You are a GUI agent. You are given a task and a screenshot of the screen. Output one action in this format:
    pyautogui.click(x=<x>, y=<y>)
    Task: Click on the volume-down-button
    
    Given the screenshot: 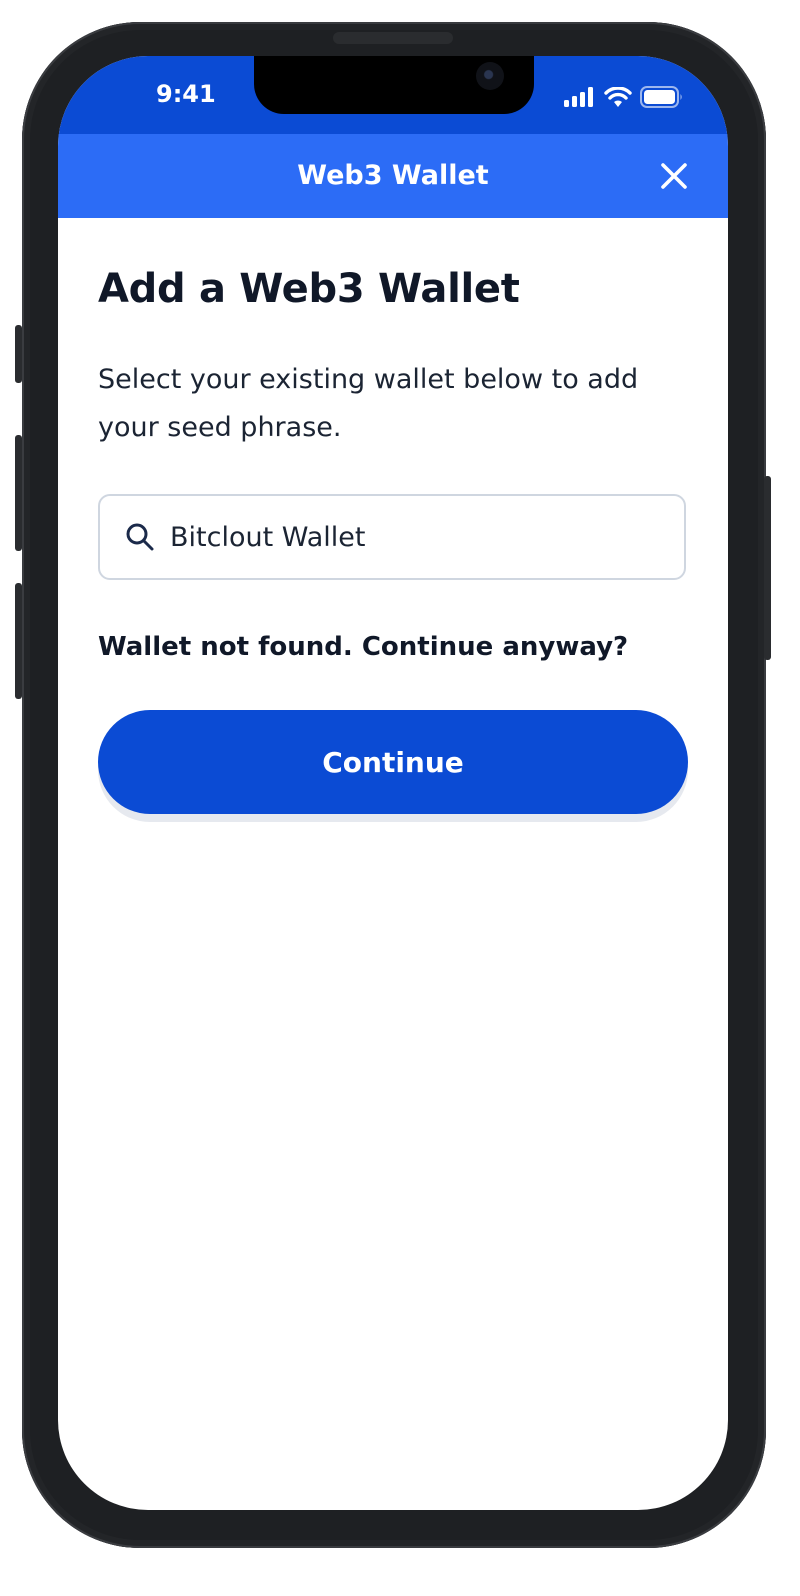 What is the action you would take?
    pyautogui.click(x=18, y=641)
    